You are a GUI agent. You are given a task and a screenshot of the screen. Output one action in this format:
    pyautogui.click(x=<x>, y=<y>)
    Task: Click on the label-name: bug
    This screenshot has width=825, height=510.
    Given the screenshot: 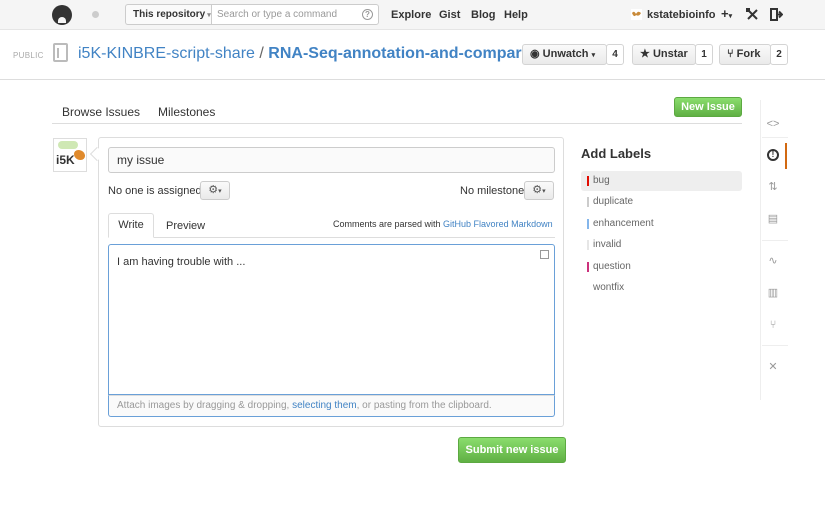 What is the action you would take?
    pyautogui.click(x=601, y=180)
    